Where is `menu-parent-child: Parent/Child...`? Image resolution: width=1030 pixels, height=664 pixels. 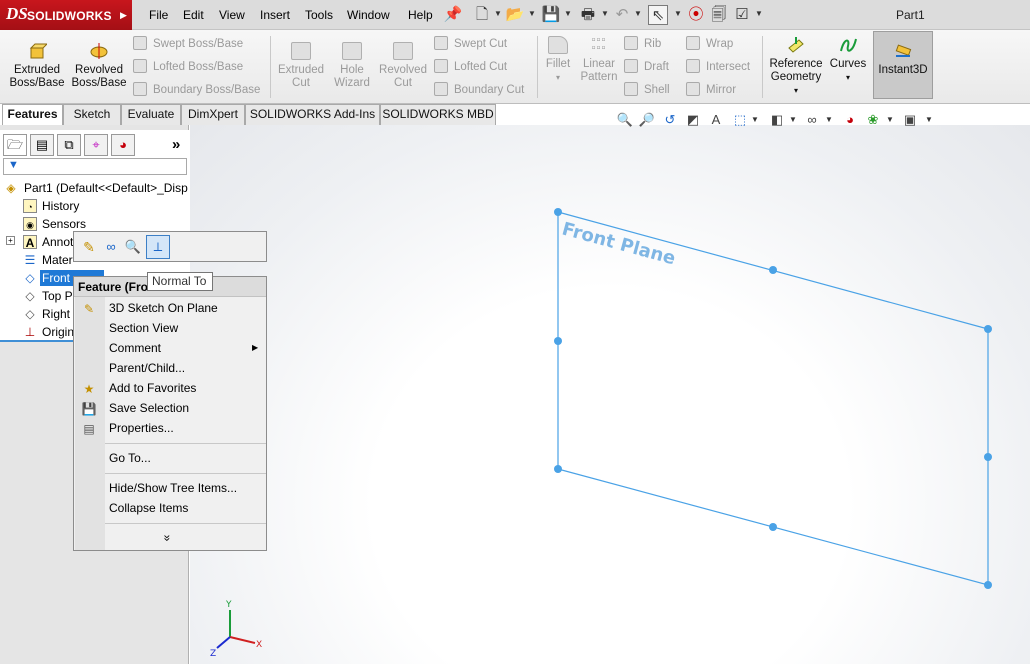 menu-parent-child: Parent/Child... is located at coordinates (147, 368).